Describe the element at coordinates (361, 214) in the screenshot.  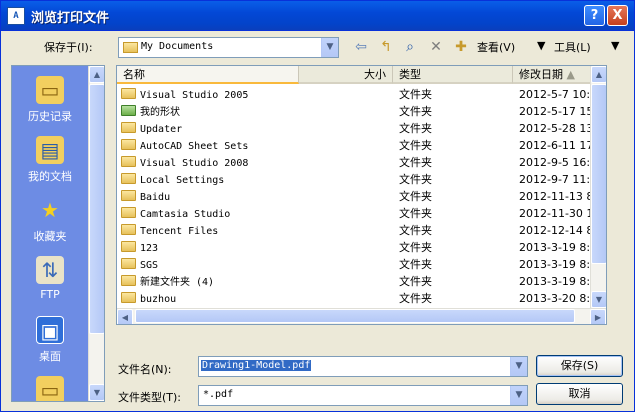
I see `file-row: Camtasia Studio 文件夹 2012-11-30 15:4` at that location.